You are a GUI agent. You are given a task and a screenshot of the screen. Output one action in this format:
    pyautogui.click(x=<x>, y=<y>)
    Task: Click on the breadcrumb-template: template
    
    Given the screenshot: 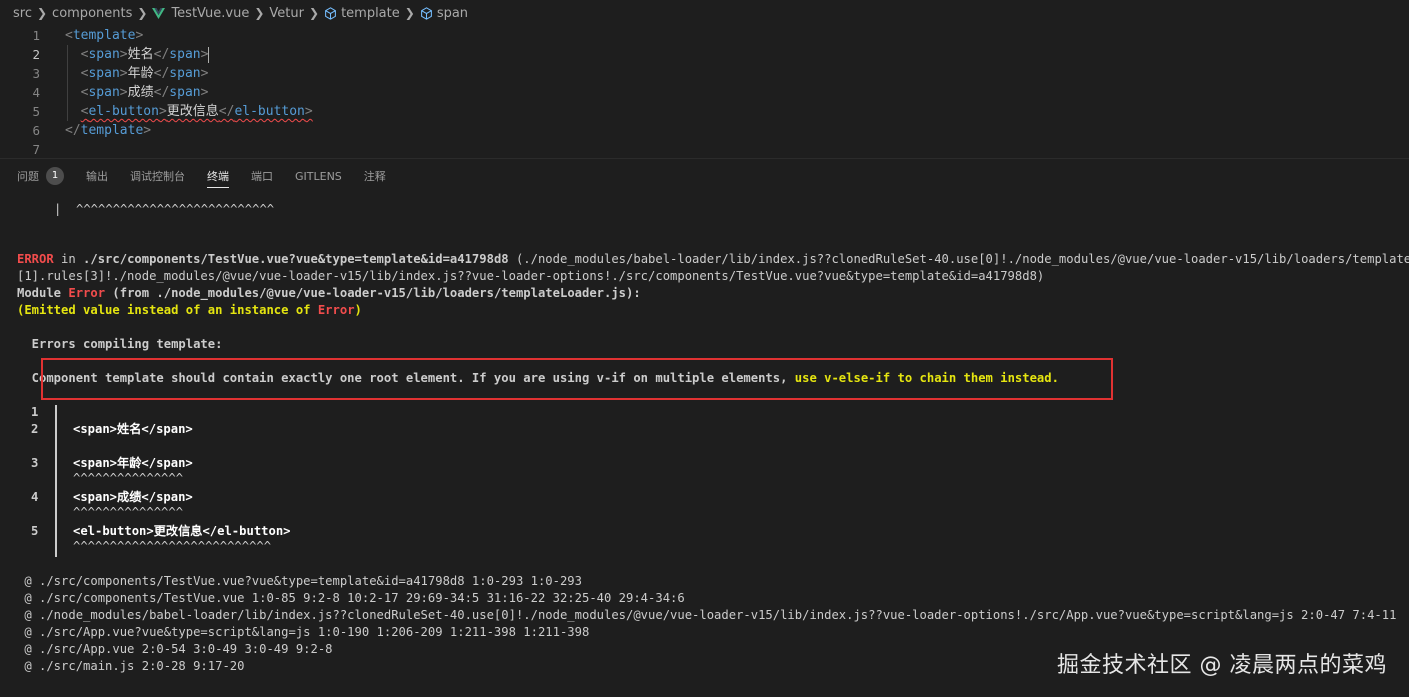 What is the action you would take?
    pyautogui.click(x=362, y=13)
    